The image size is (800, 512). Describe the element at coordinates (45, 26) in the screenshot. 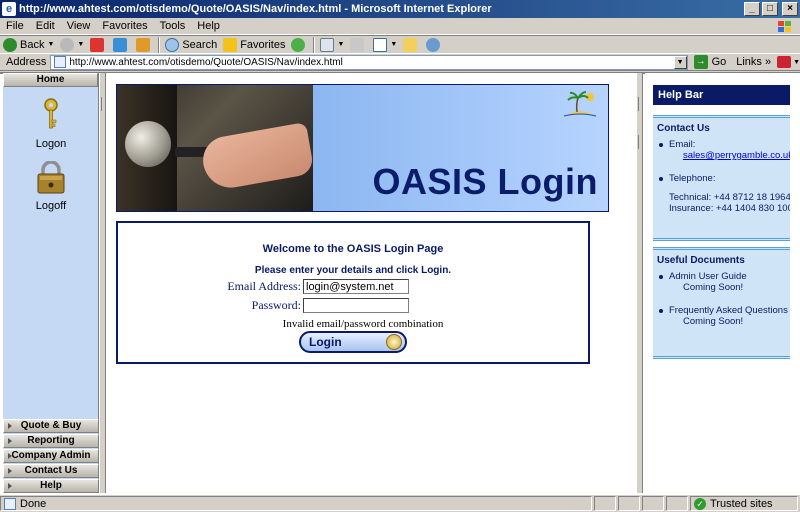

I see `menu-edit: Edit` at that location.